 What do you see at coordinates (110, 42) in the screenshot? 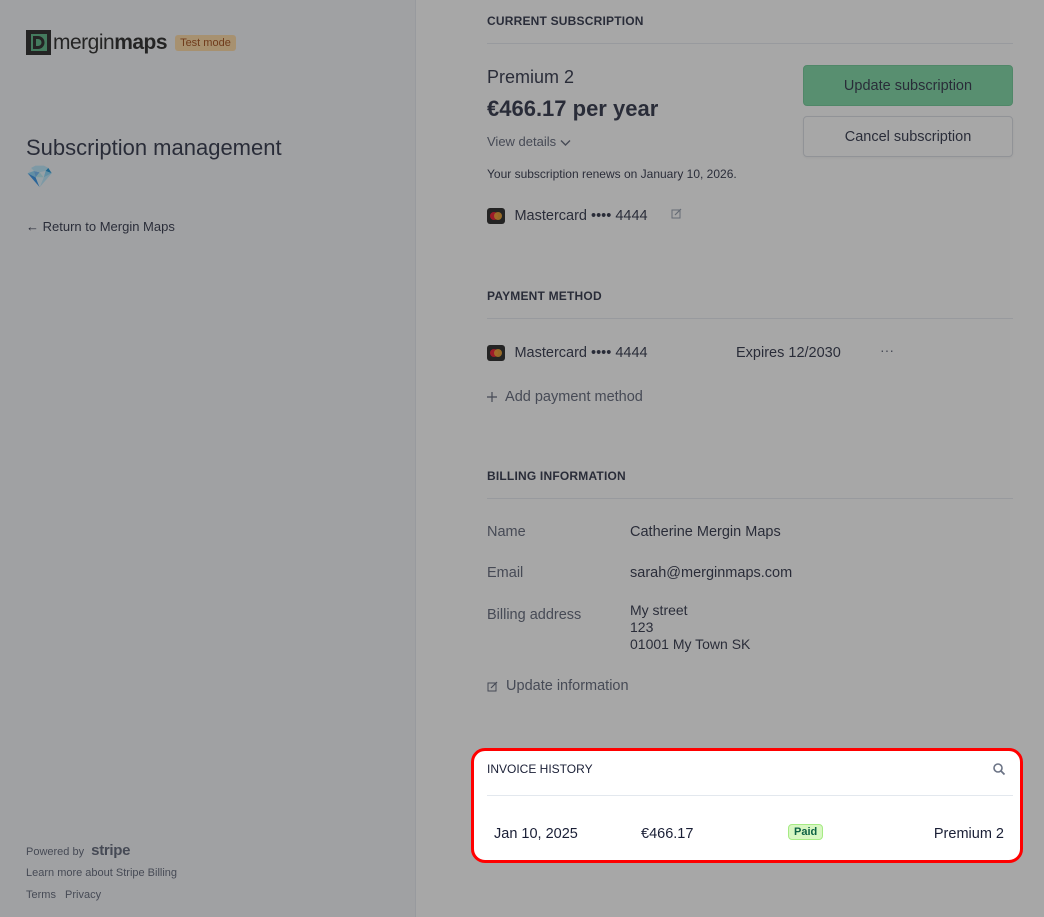
I see `brand-name: merginmaps` at bounding box center [110, 42].